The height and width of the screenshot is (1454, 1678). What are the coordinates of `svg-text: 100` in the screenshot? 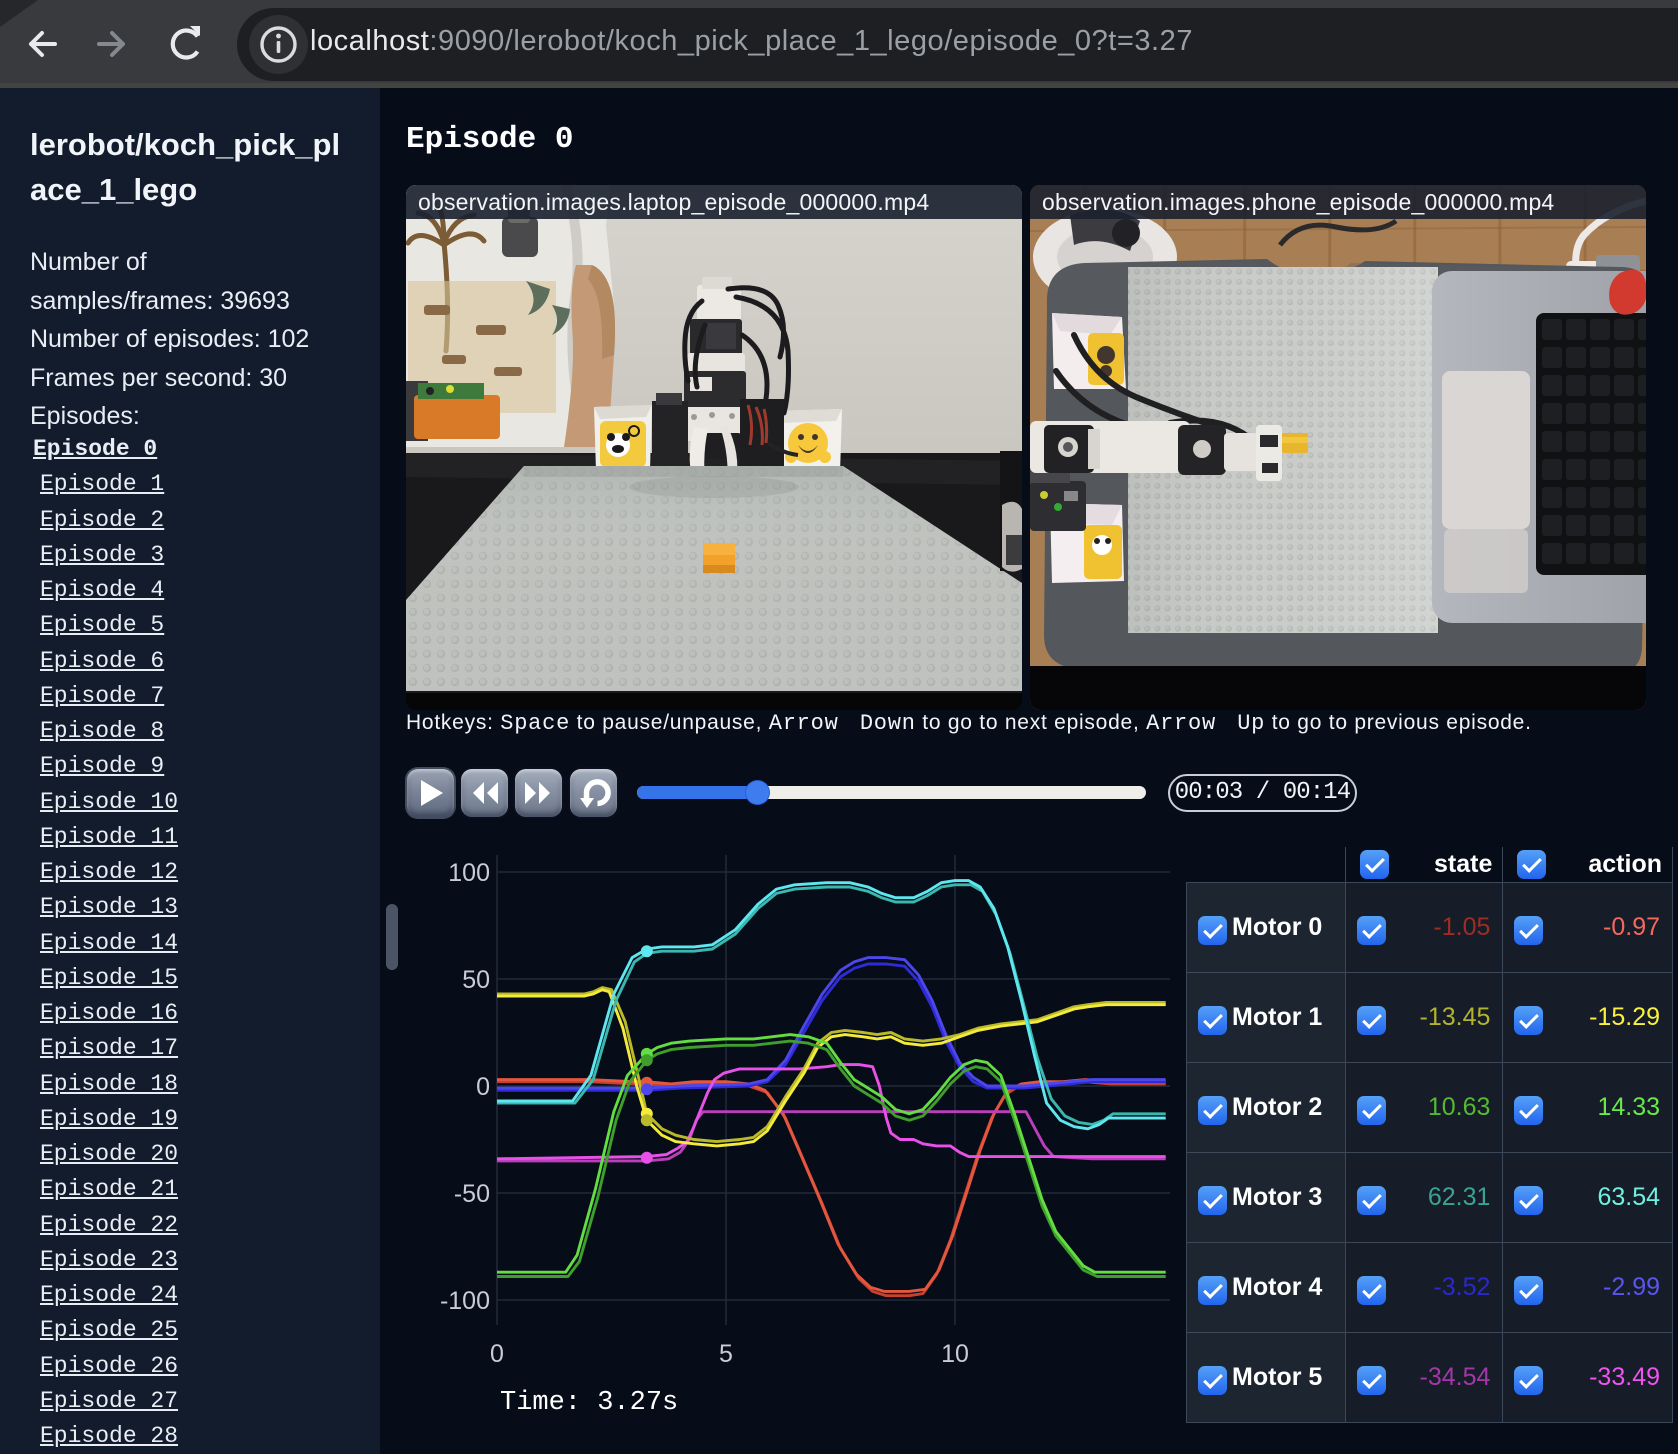 It's located at (469, 873).